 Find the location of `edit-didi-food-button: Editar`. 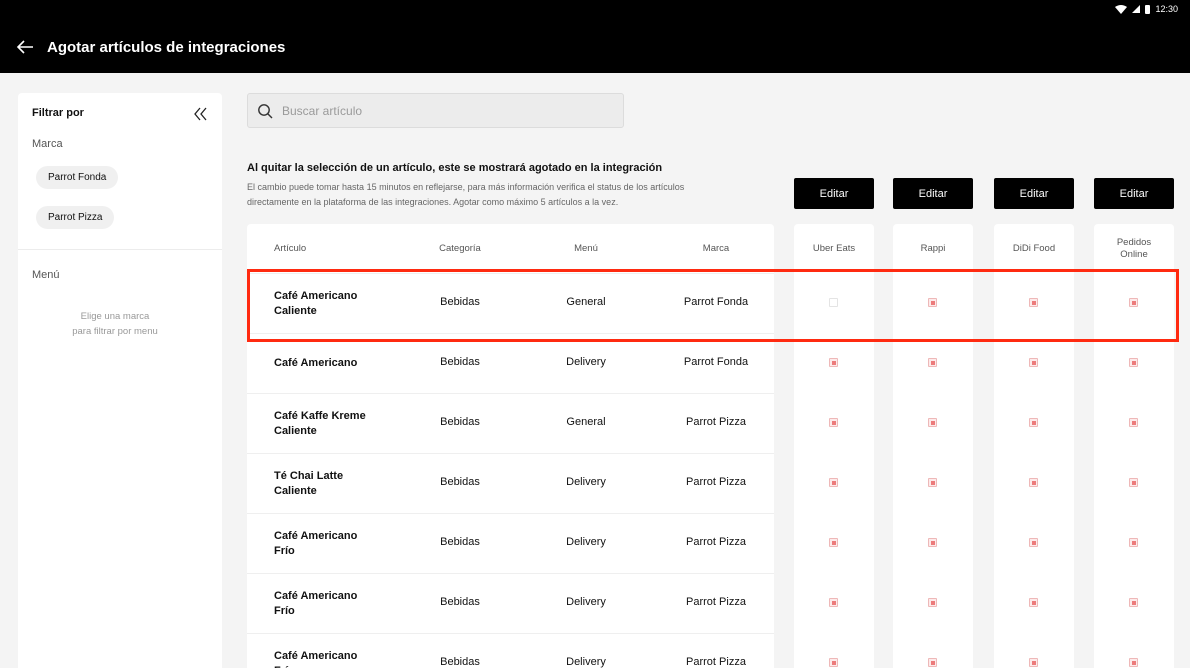

edit-didi-food-button: Editar is located at coordinates (1034, 193).